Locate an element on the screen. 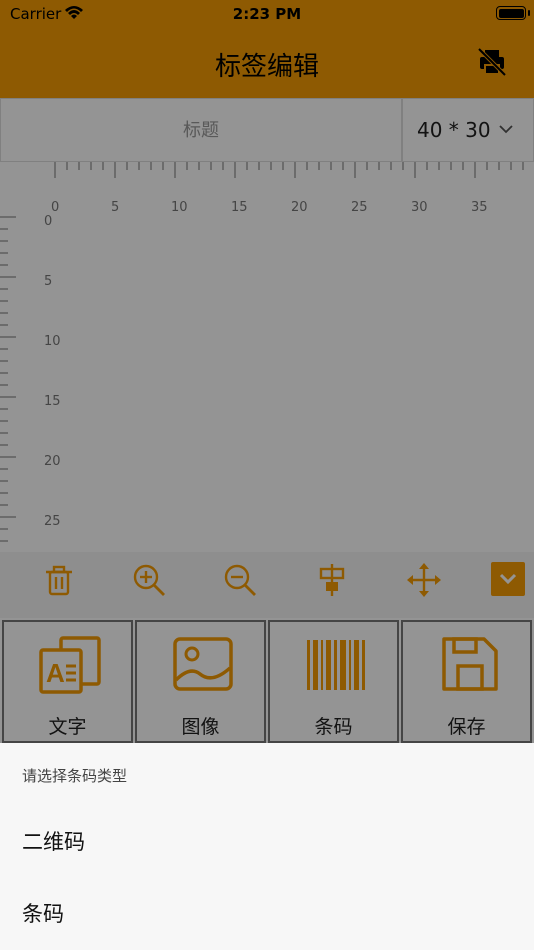 Image resolution: width=534 pixels, height=950 pixels. sheet-title: 请选择条码类型 is located at coordinates (75, 776).